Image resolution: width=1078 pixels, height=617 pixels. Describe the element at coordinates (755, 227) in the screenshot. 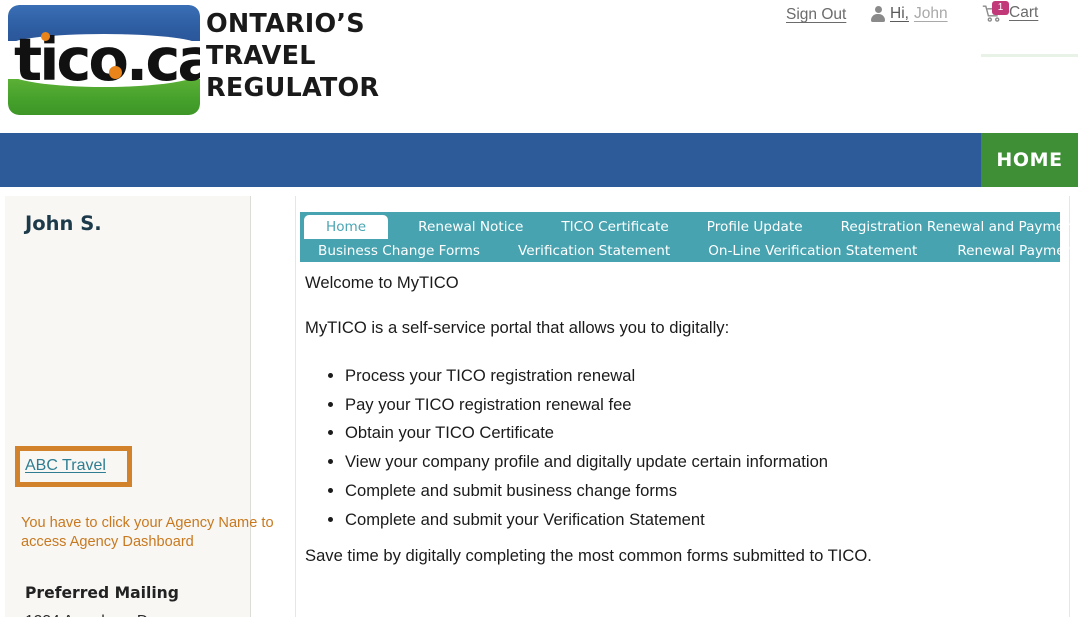

I see `tab-profile-update: Profile Update` at that location.